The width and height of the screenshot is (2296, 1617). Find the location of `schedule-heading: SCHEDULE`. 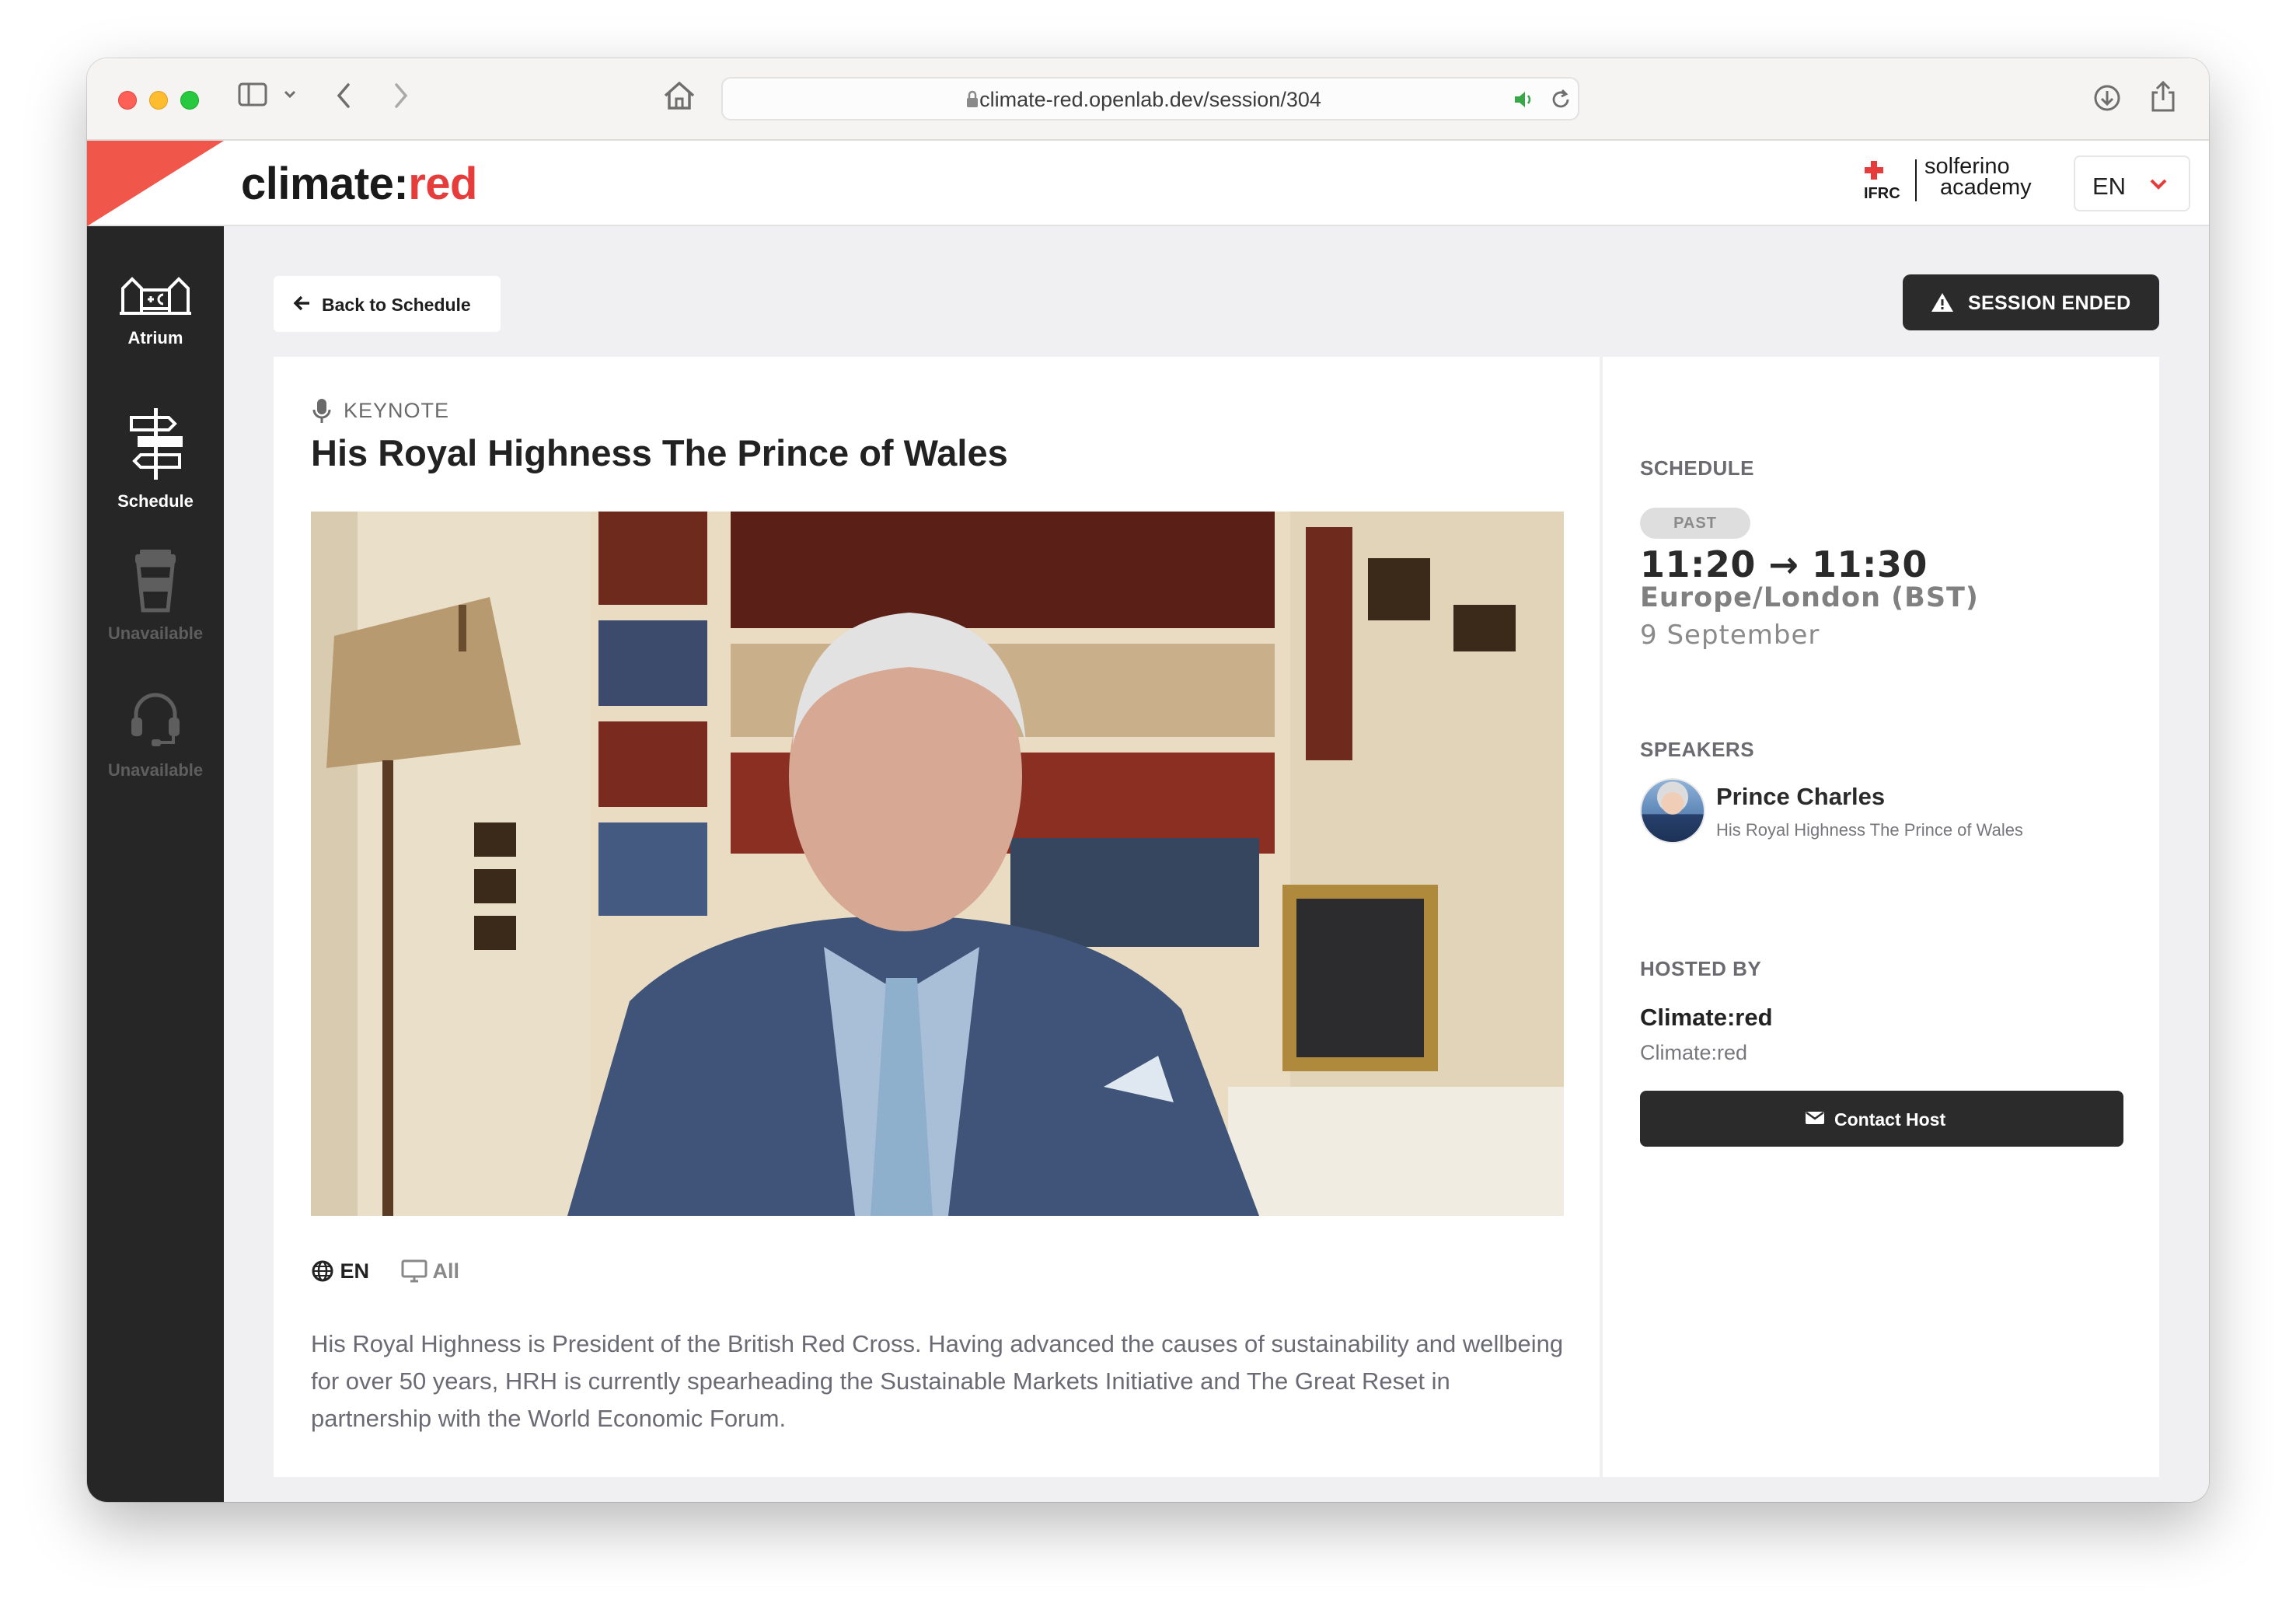

schedule-heading: SCHEDULE is located at coordinates (1698, 468).